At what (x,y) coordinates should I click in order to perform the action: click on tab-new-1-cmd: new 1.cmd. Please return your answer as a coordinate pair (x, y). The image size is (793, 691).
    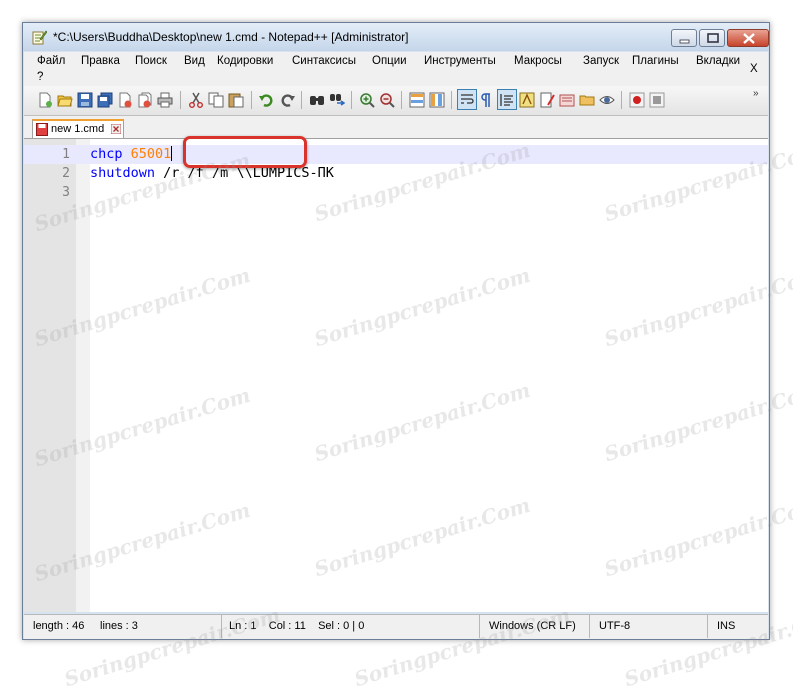
    Looking at the image, I should click on (78, 128).